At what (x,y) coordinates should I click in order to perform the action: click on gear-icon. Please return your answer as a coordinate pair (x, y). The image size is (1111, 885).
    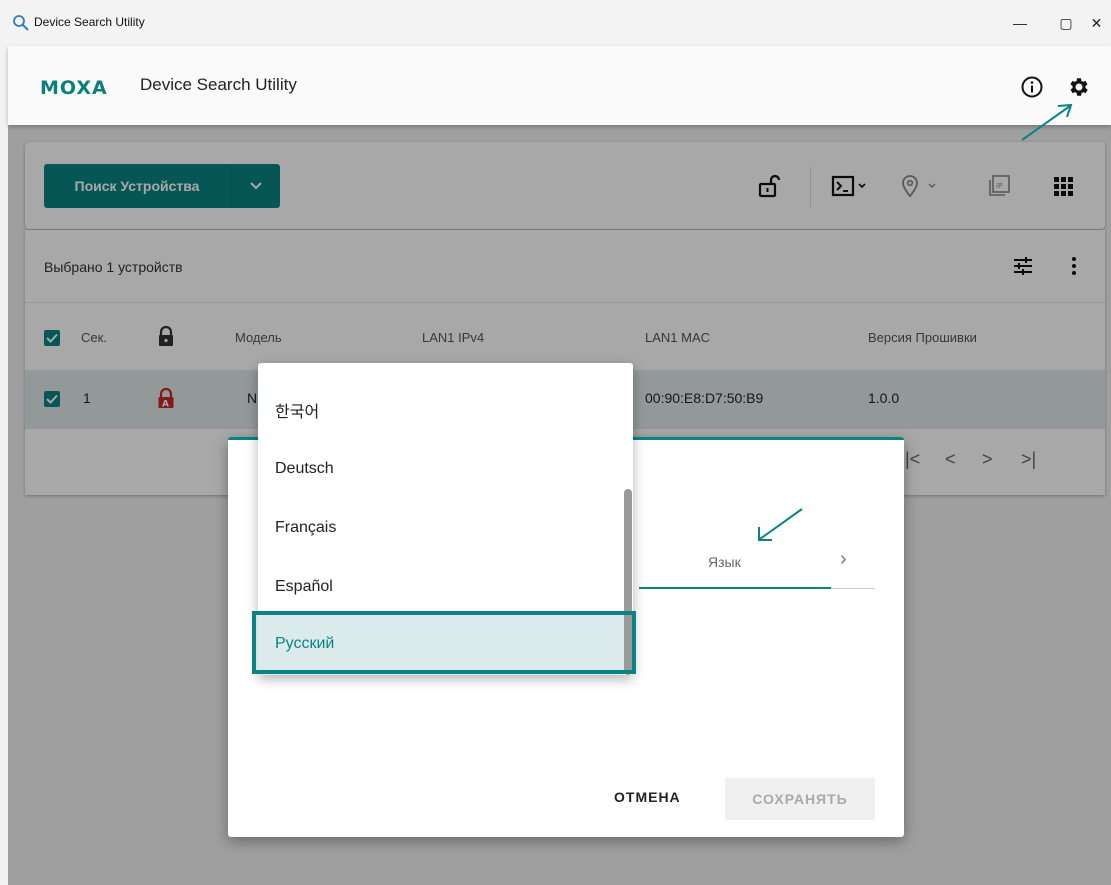
    Looking at the image, I should click on (1078, 87).